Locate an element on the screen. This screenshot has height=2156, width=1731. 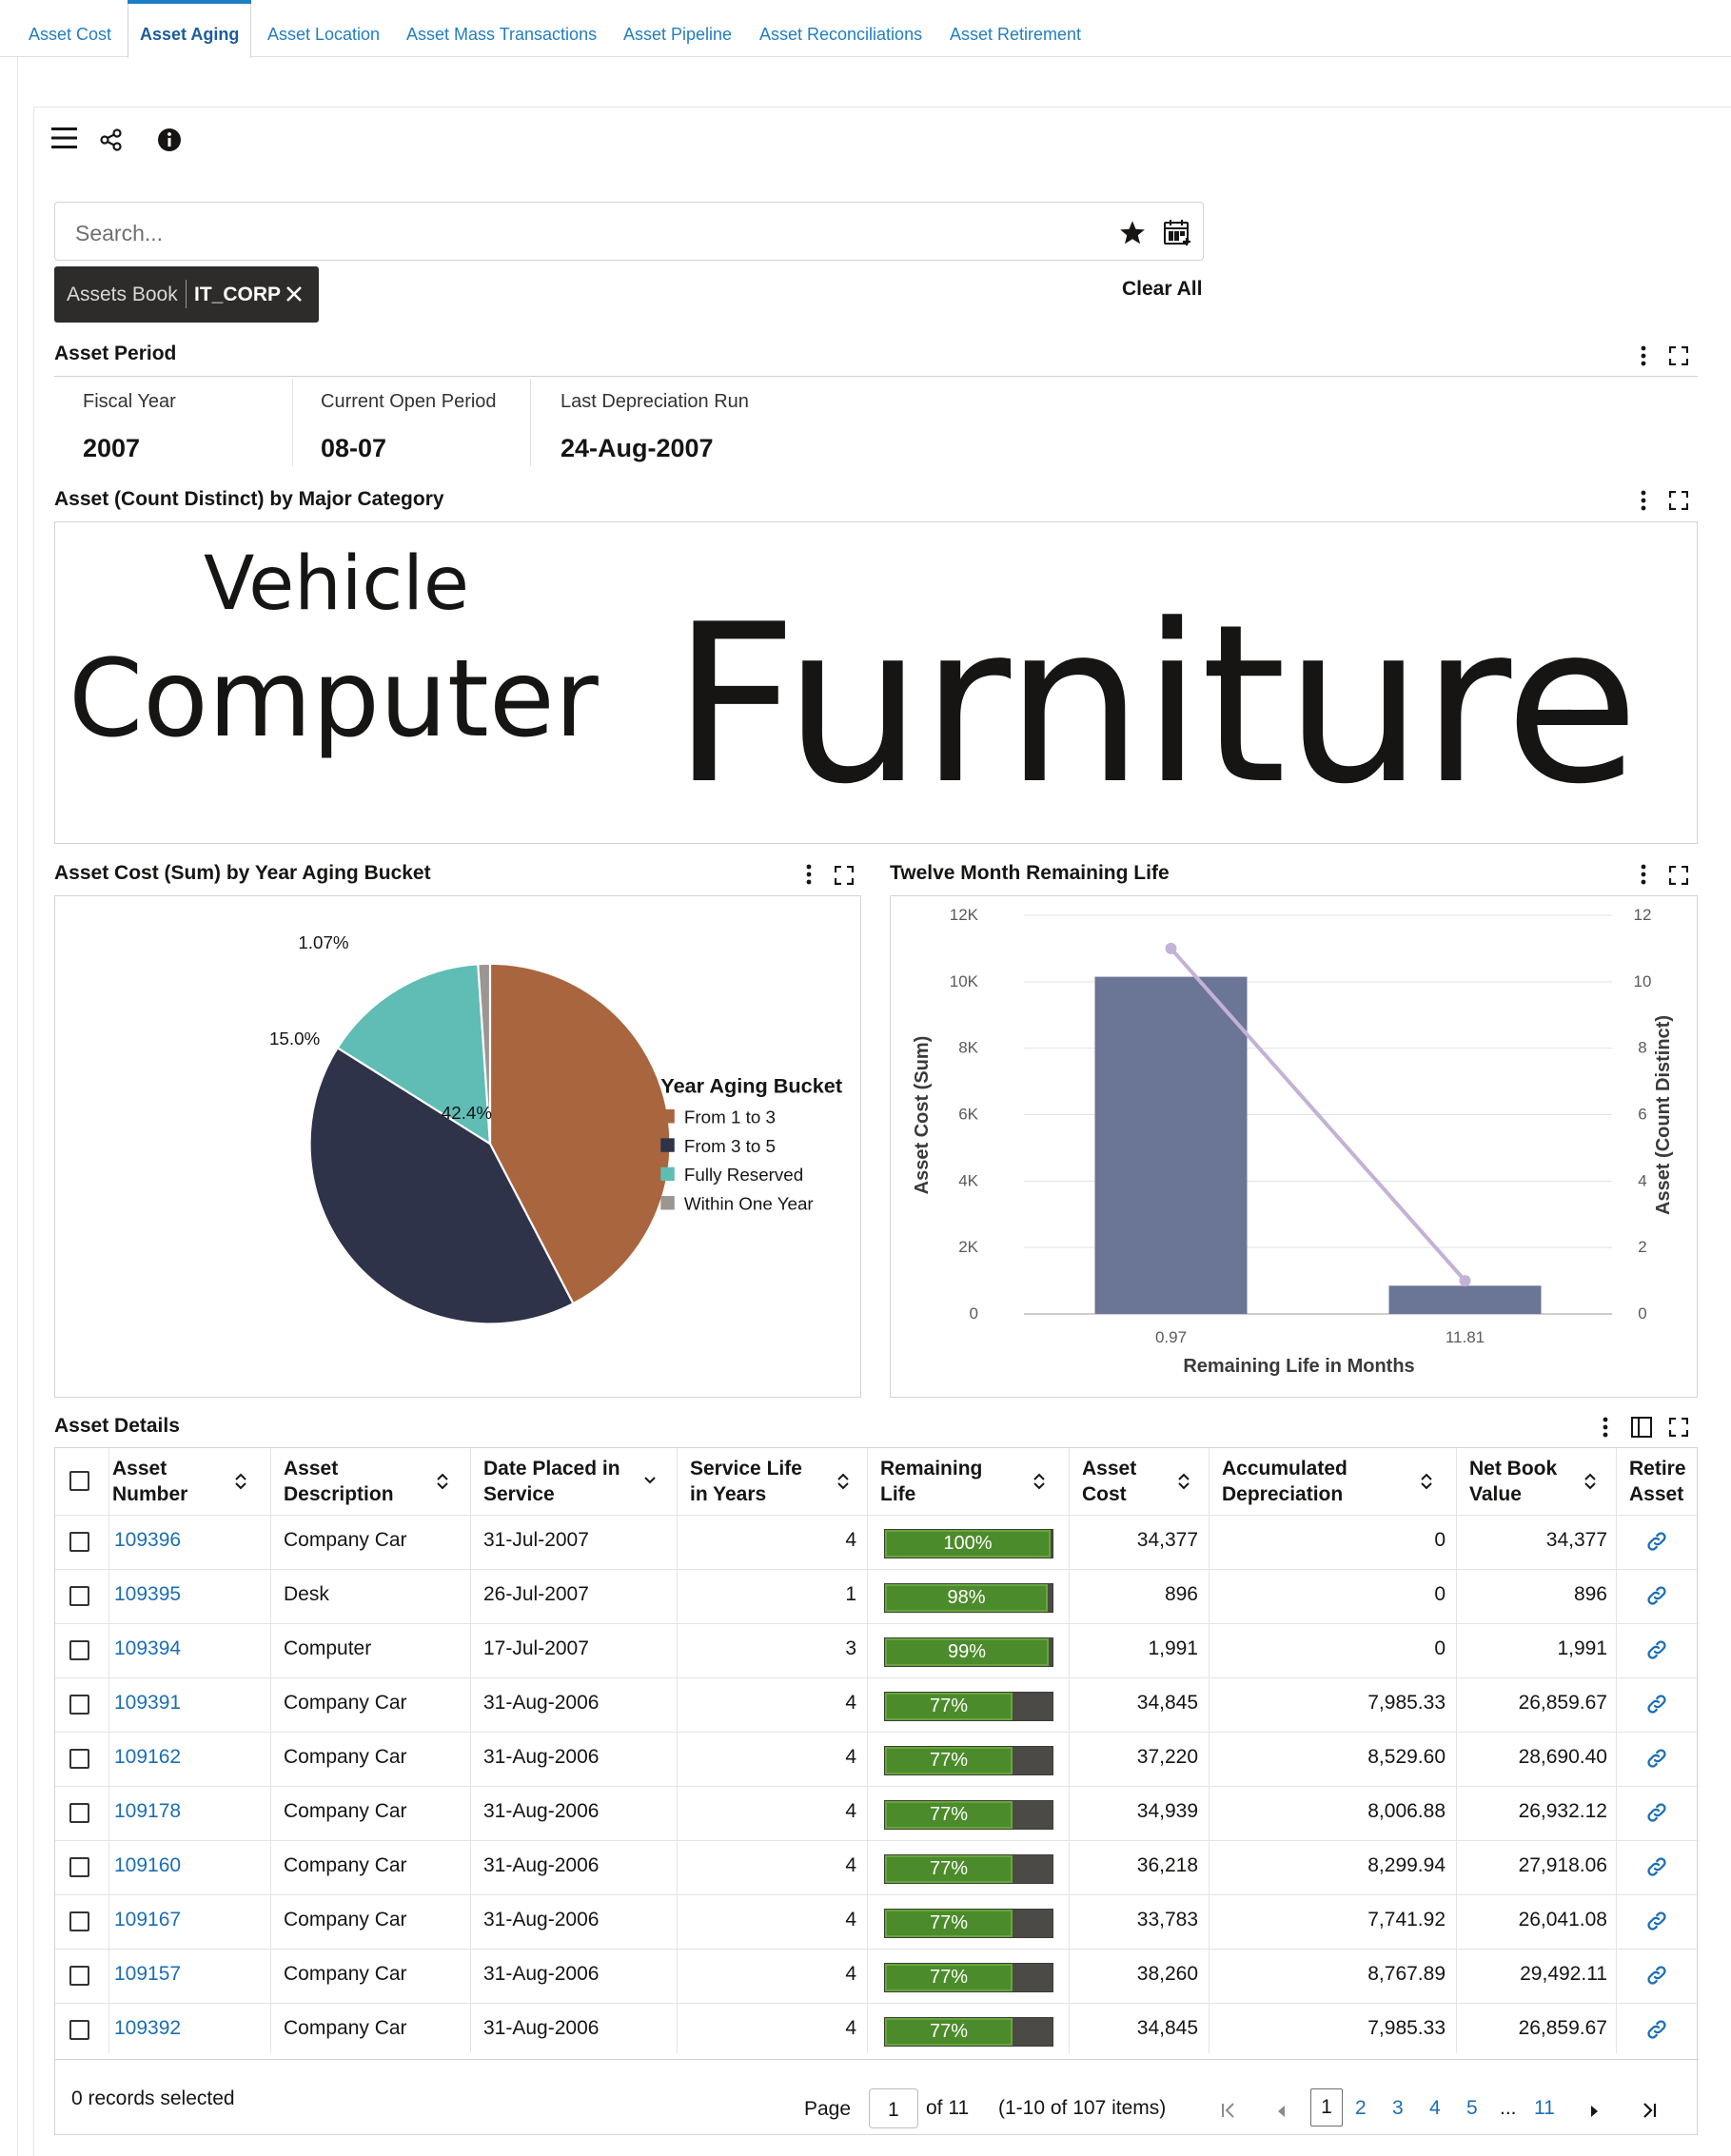
page-button: 5 is located at coordinates (1472, 2108).